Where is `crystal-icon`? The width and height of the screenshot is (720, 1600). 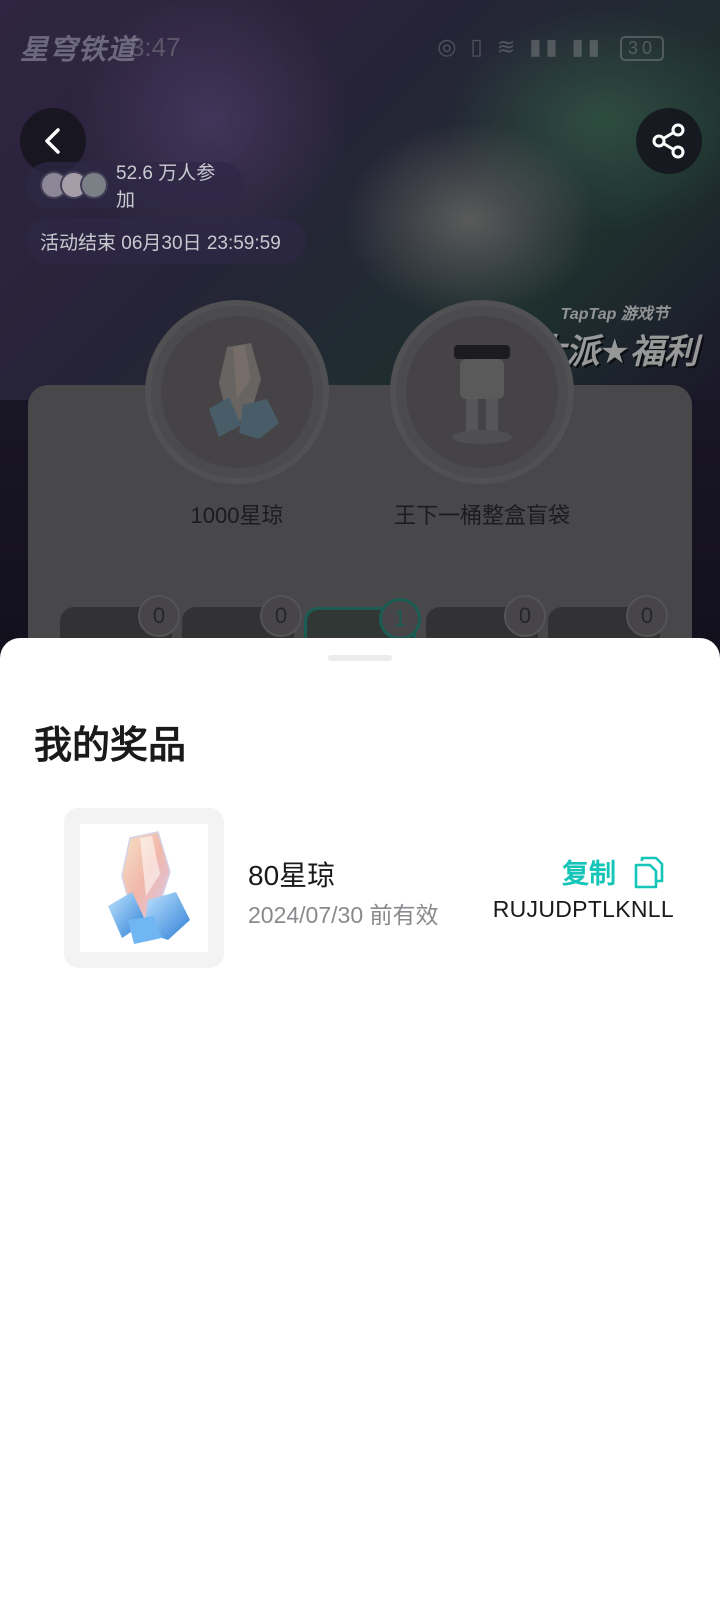 crystal-icon is located at coordinates (149, 887).